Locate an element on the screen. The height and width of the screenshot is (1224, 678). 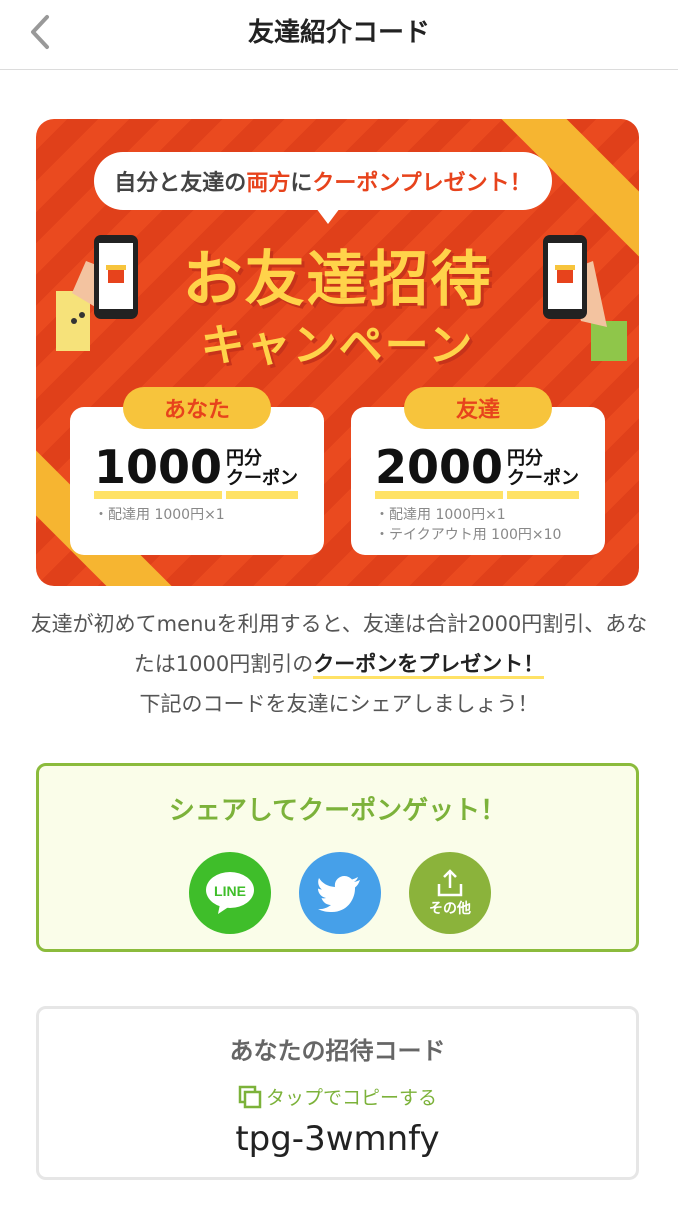
coupon-amount: 1000 円分 クーポン is located at coordinates (196, 471).